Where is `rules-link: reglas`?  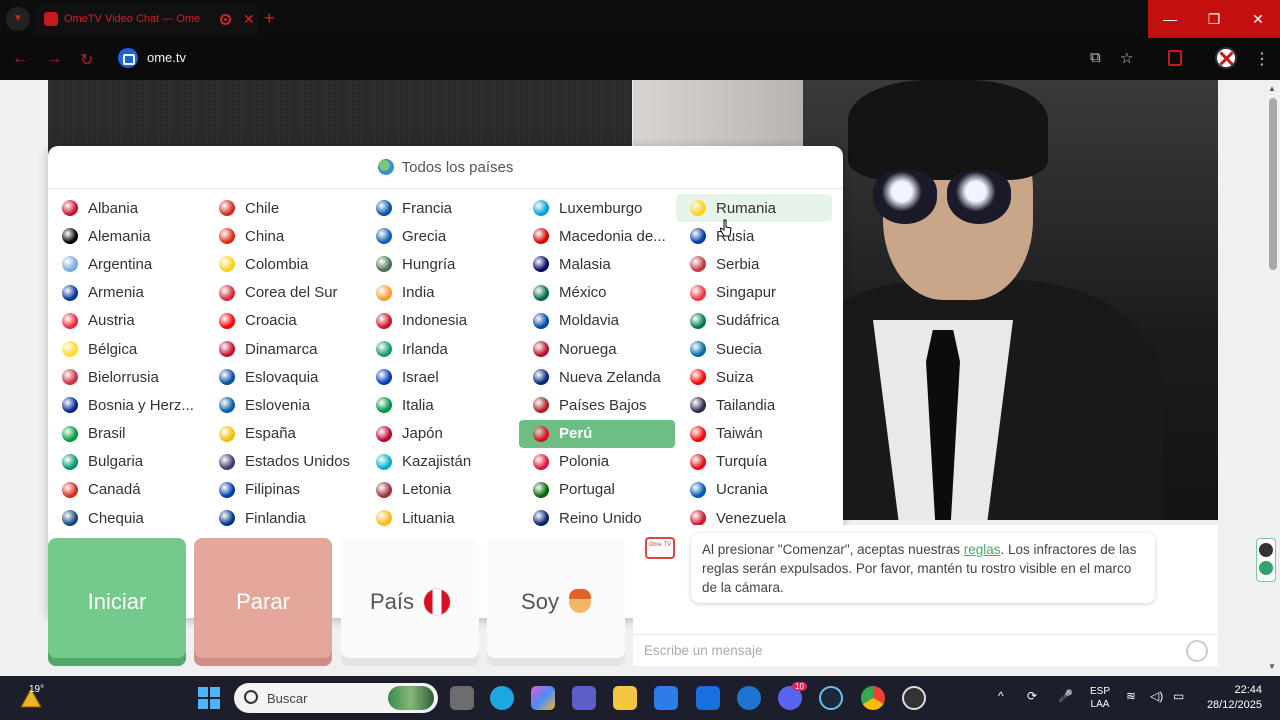 rules-link: reglas is located at coordinates (982, 549).